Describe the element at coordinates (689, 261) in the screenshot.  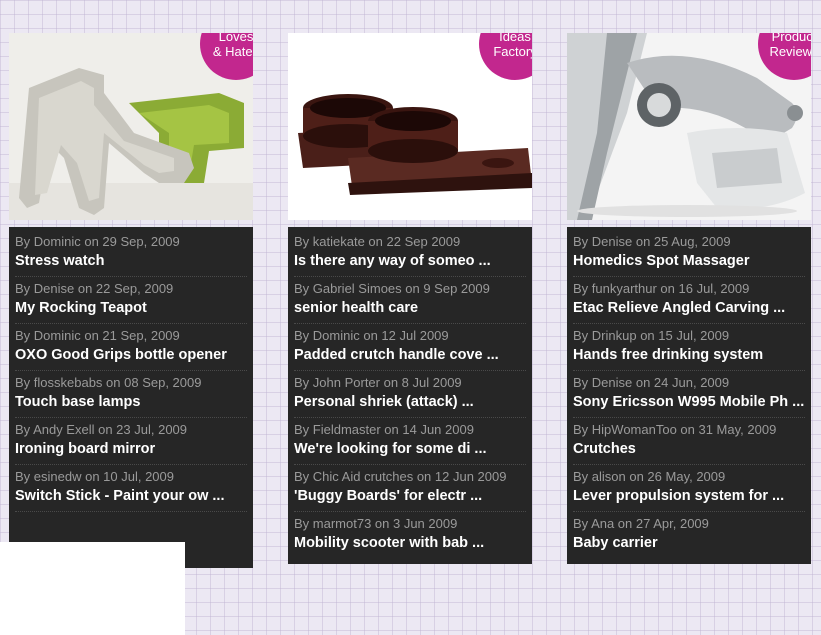
I see `post-title-link: Homedics Spot Massager` at that location.